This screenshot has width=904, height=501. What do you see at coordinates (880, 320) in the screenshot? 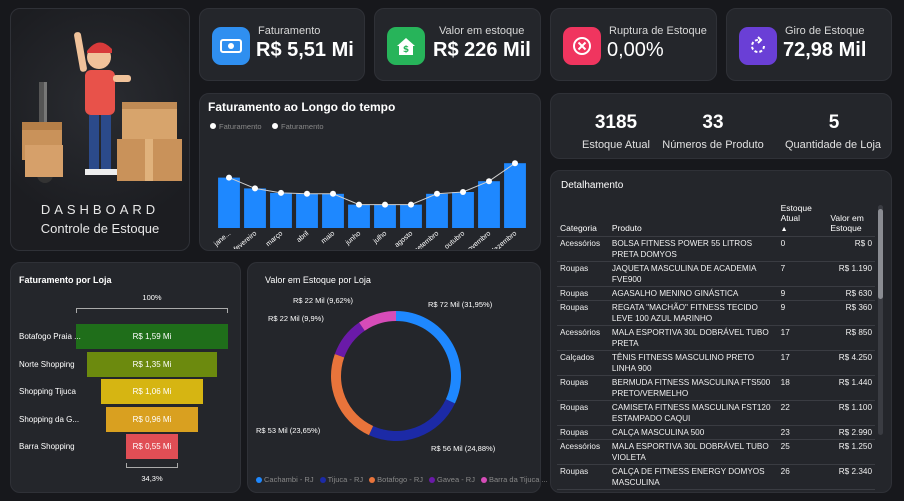
I see `table-scrollbar` at bounding box center [880, 320].